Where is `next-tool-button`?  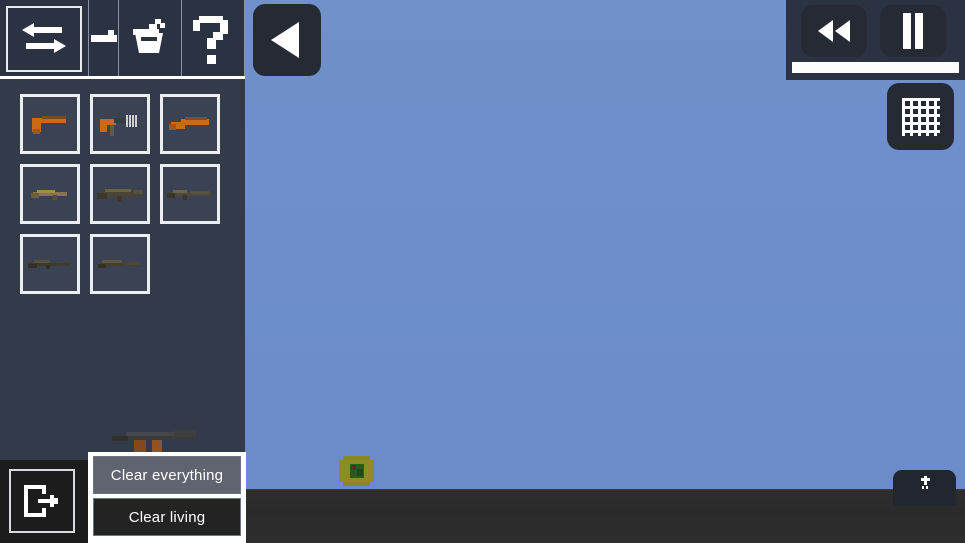
next-tool-button is located at coordinates (103, 38).